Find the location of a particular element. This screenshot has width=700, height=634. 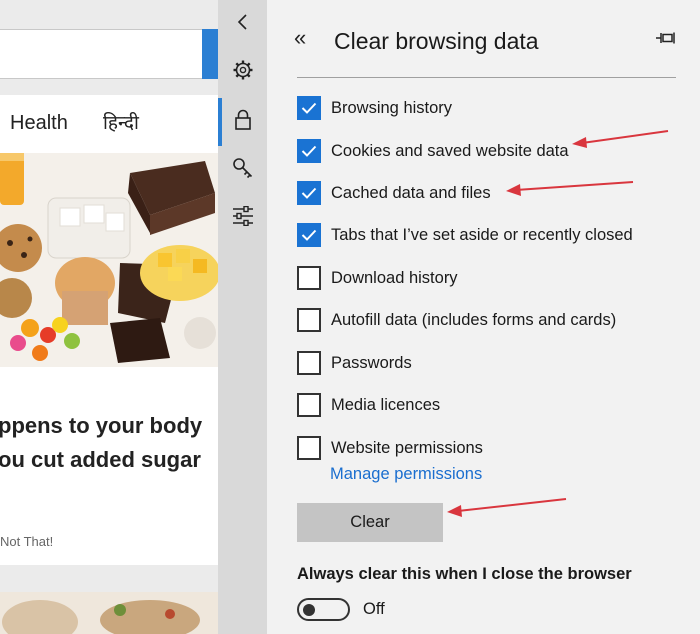

checkbox-cookies-and-saved-website-data is located at coordinates (309, 151).